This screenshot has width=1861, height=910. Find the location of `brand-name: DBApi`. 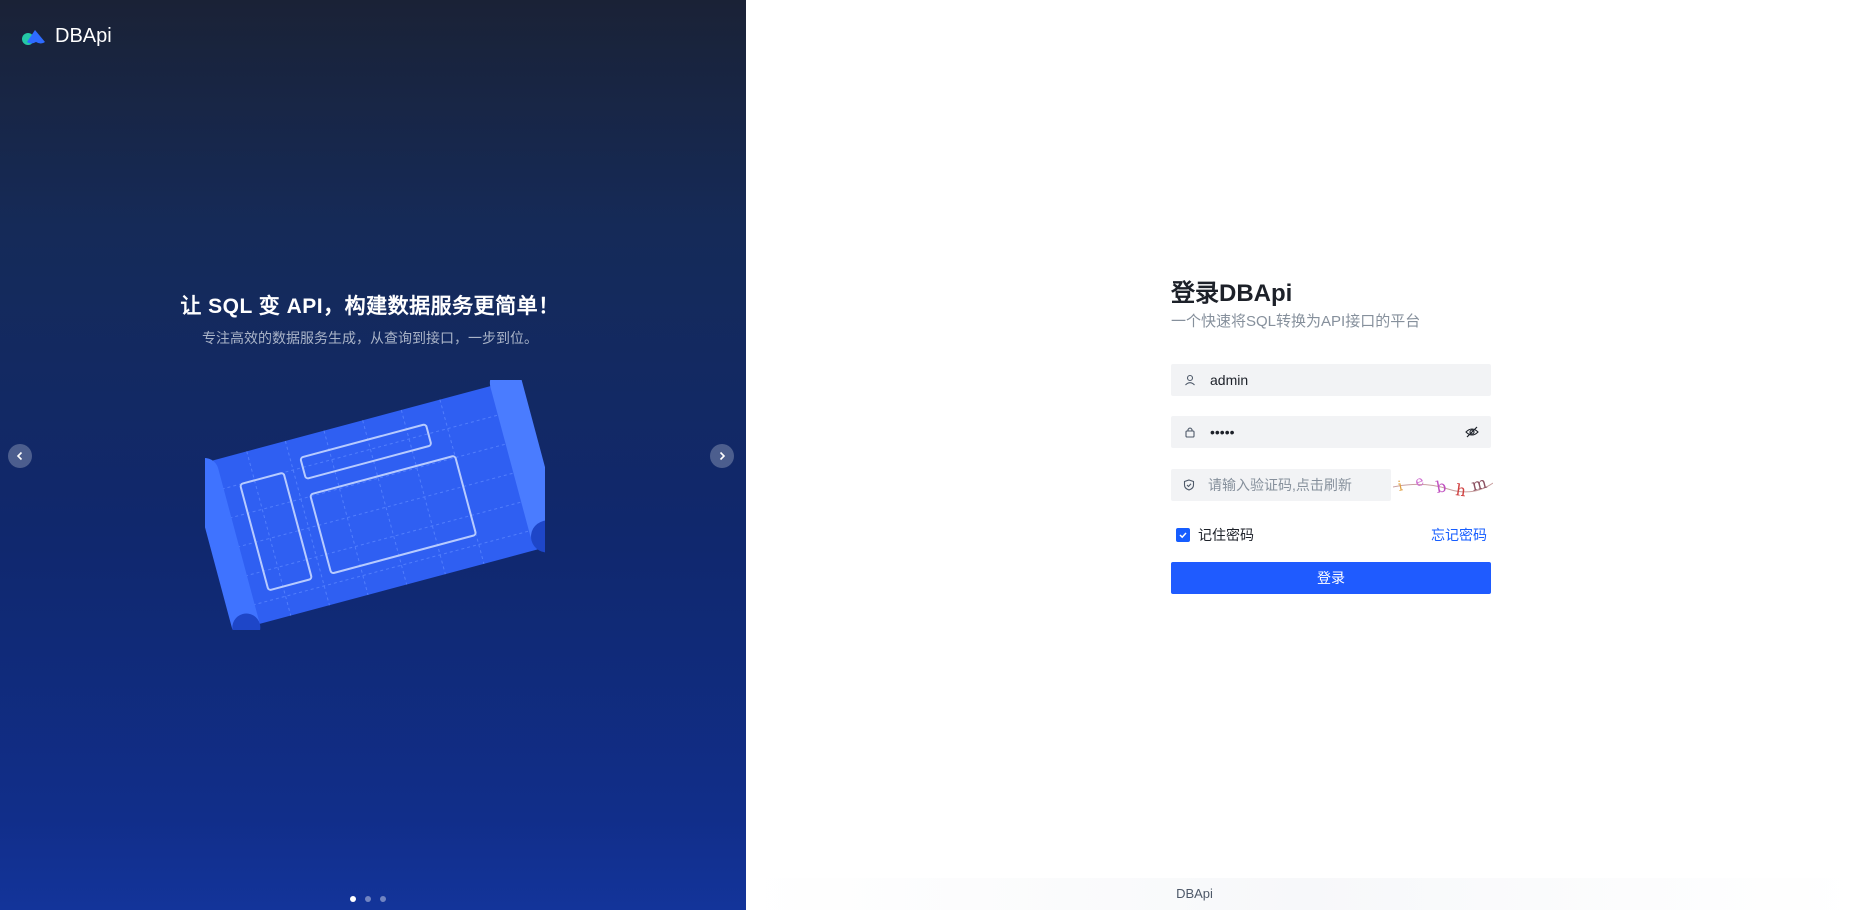

brand-name: DBApi is located at coordinates (83, 36).